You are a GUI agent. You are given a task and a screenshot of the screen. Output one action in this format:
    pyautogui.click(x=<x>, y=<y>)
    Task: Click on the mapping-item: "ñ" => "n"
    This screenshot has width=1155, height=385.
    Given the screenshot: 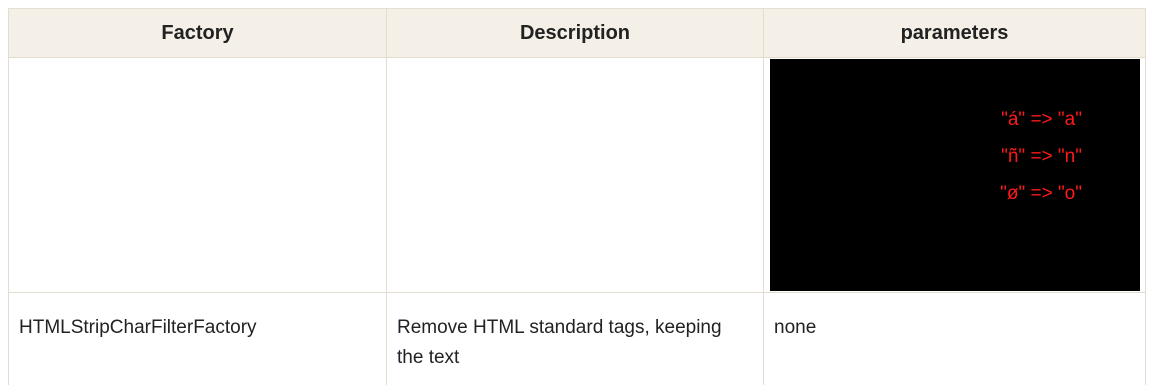 What is the action you would take?
    pyautogui.click(x=1041, y=156)
    